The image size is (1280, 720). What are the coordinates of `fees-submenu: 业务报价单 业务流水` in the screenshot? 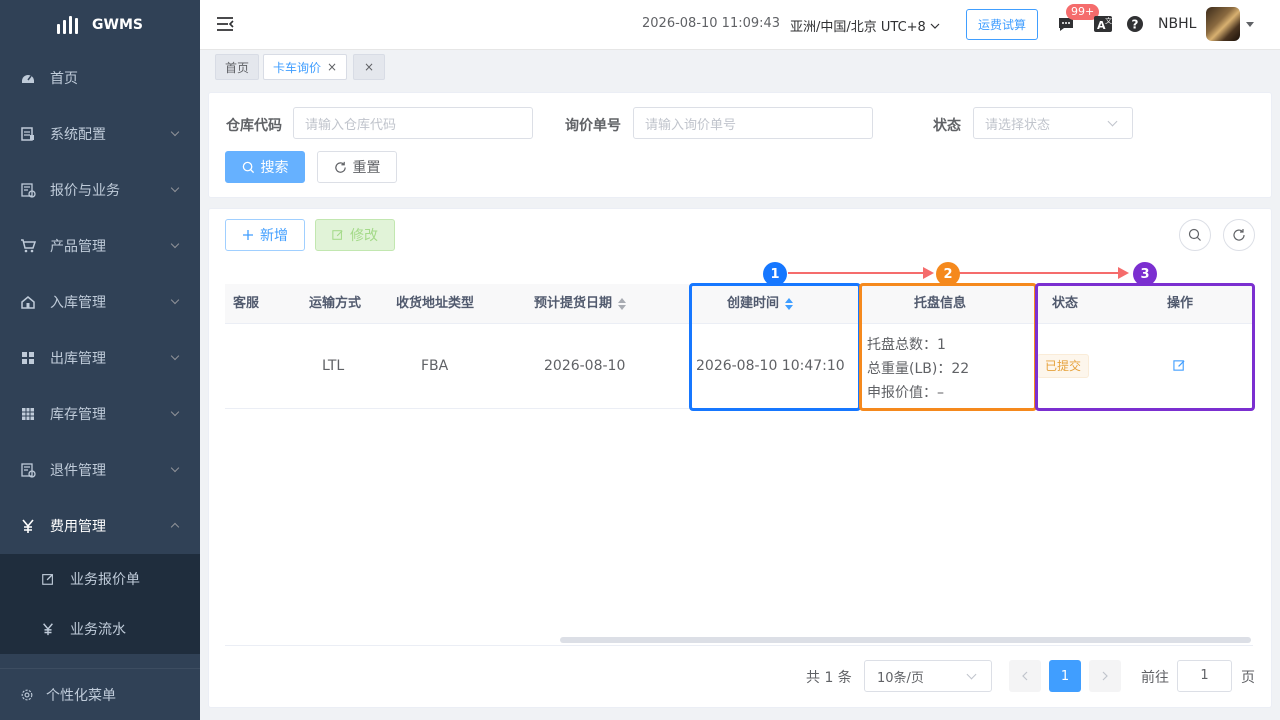 It's located at (100, 604).